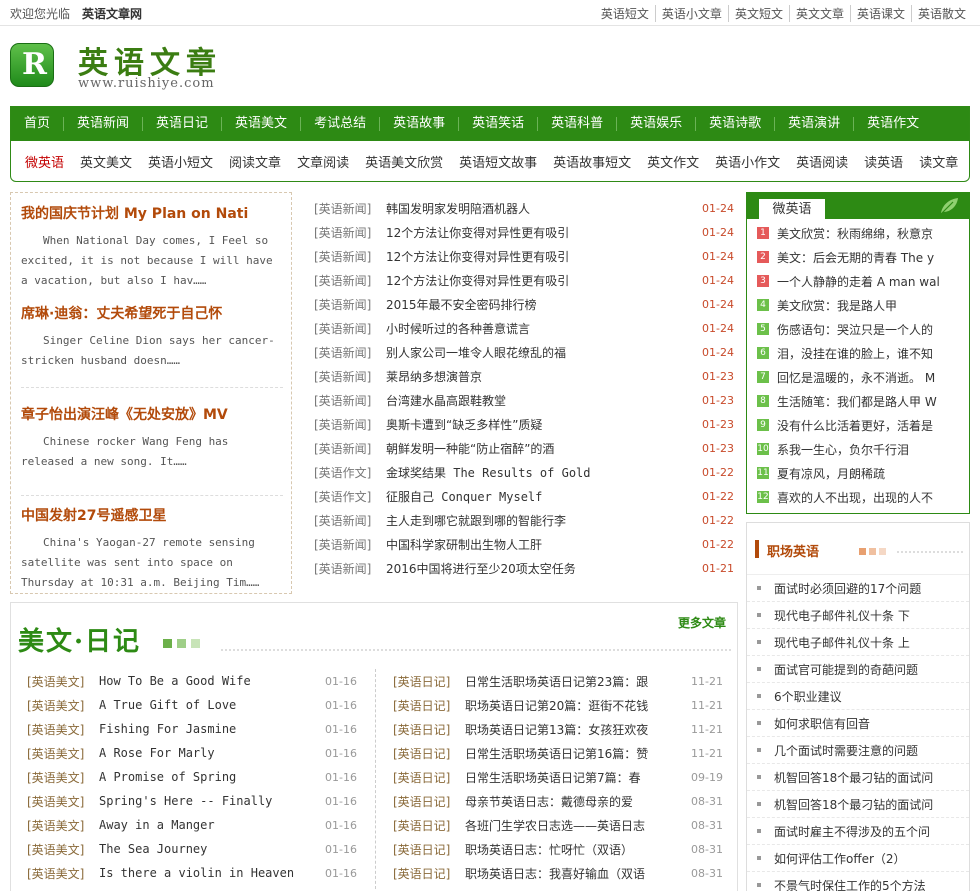 This screenshot has height=891, width=980. What do you see at coordinates (102, 124) in the screenshot?
I see `nav-item: 英语新闻` at bounding box center [102, 124].